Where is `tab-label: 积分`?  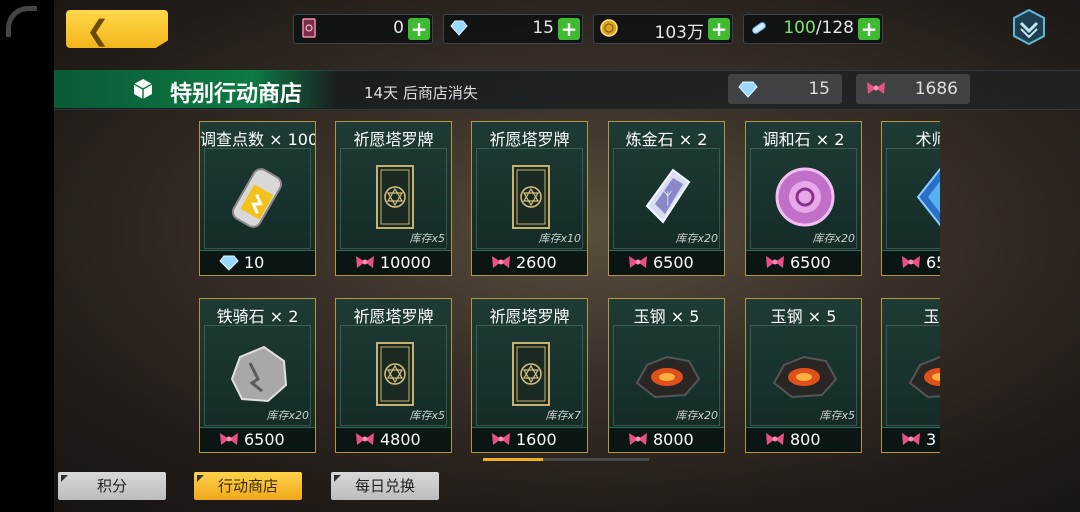 tab-label: 积分 is located at coordinates (111, 486).